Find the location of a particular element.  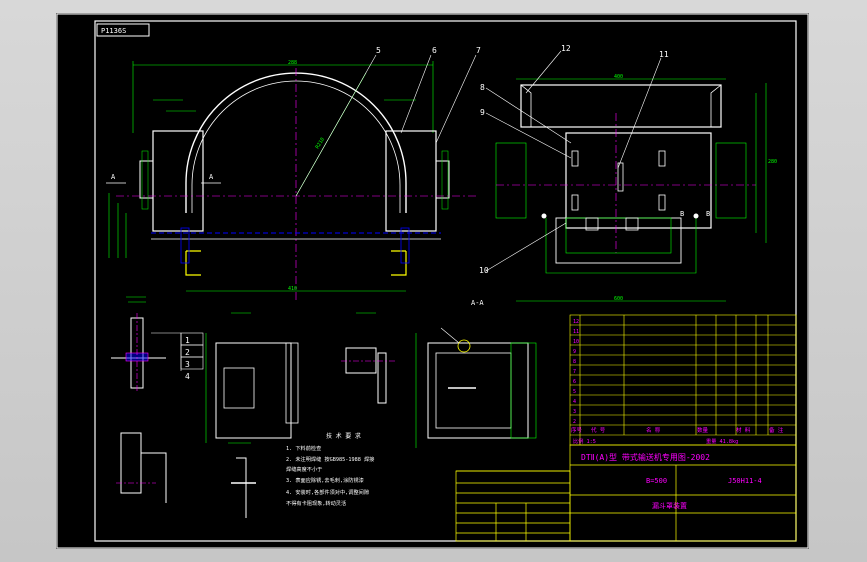

callout-7: 7 is located at coordinates (478, 50).